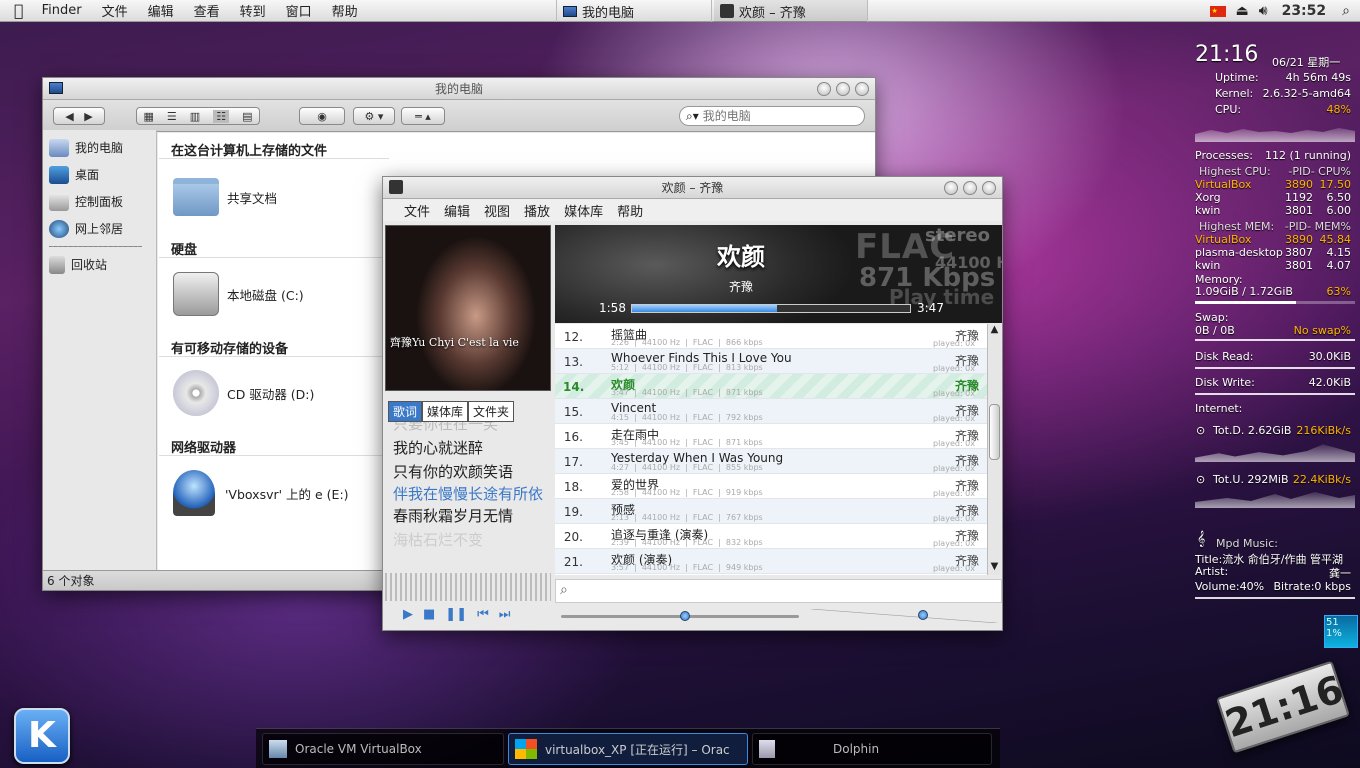 This screenshot has height=768, width=1360. I want to click on eject-icon: ⏏, so click(1242, 11).